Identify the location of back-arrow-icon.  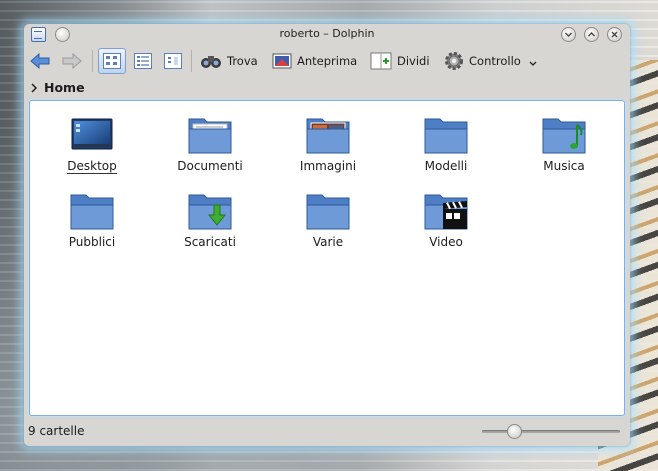
(40, 61).